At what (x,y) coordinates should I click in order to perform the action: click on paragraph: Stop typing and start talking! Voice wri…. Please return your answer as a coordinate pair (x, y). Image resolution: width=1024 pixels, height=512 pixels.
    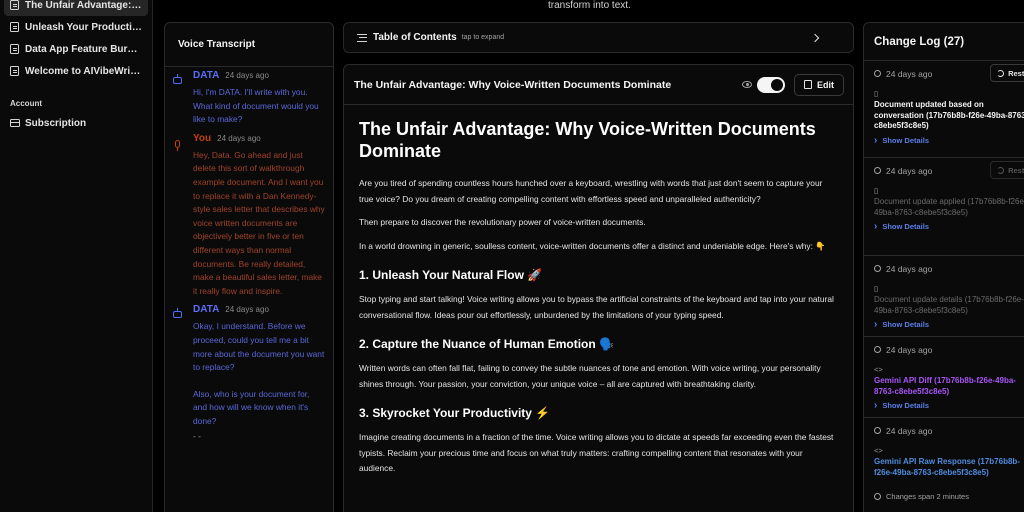
    Looking at the image, I should click on (596, 307).